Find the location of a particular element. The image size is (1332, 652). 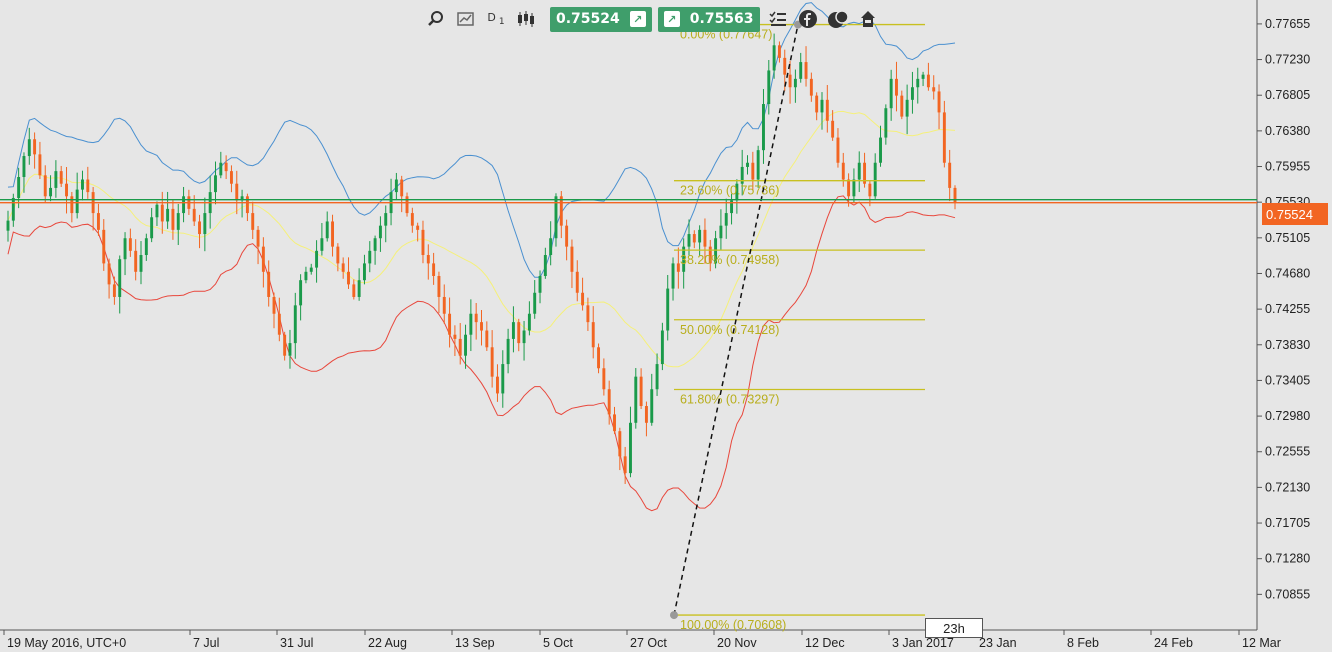

x-tick-label: 7 Jul is located at coordinates (206, 643).